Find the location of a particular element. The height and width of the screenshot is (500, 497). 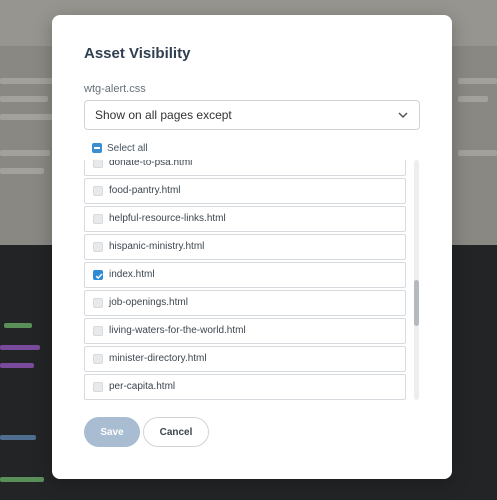

page-name-label: food-pantry.html is located at coordinates (145, 190).